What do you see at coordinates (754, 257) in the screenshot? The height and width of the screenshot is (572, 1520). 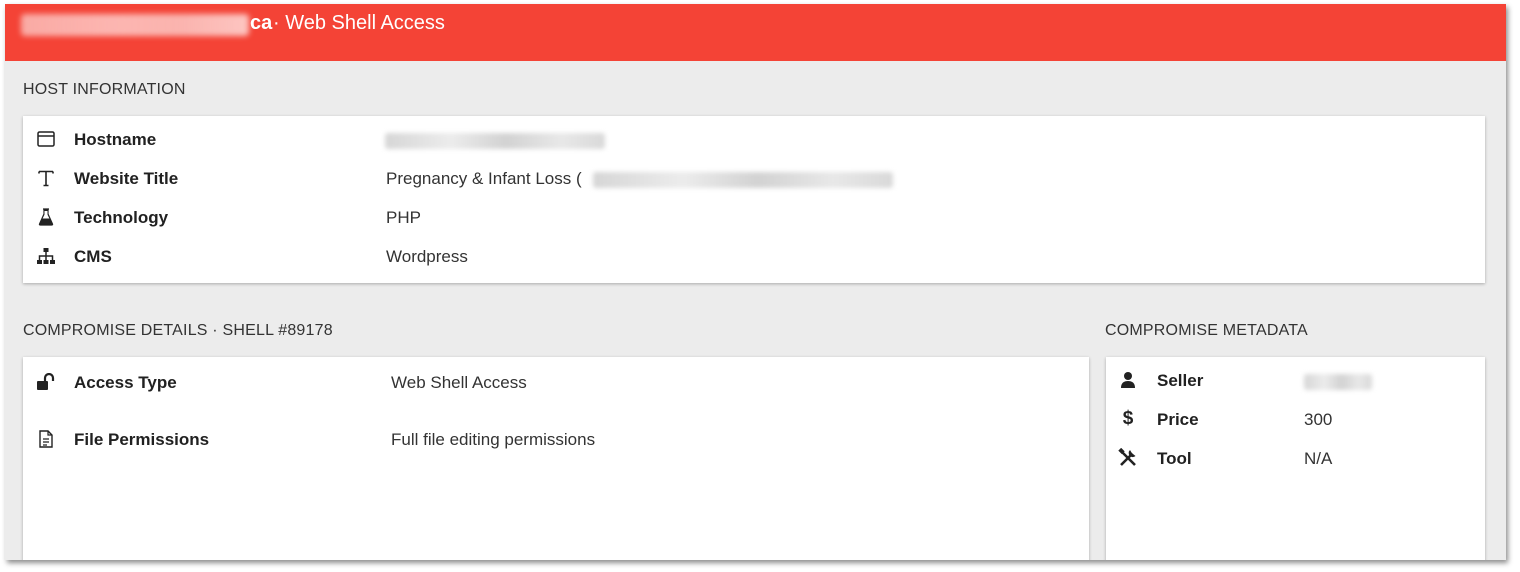 I see `host-row-cms: CMS Wordpress` at bounding box center [754, 257].